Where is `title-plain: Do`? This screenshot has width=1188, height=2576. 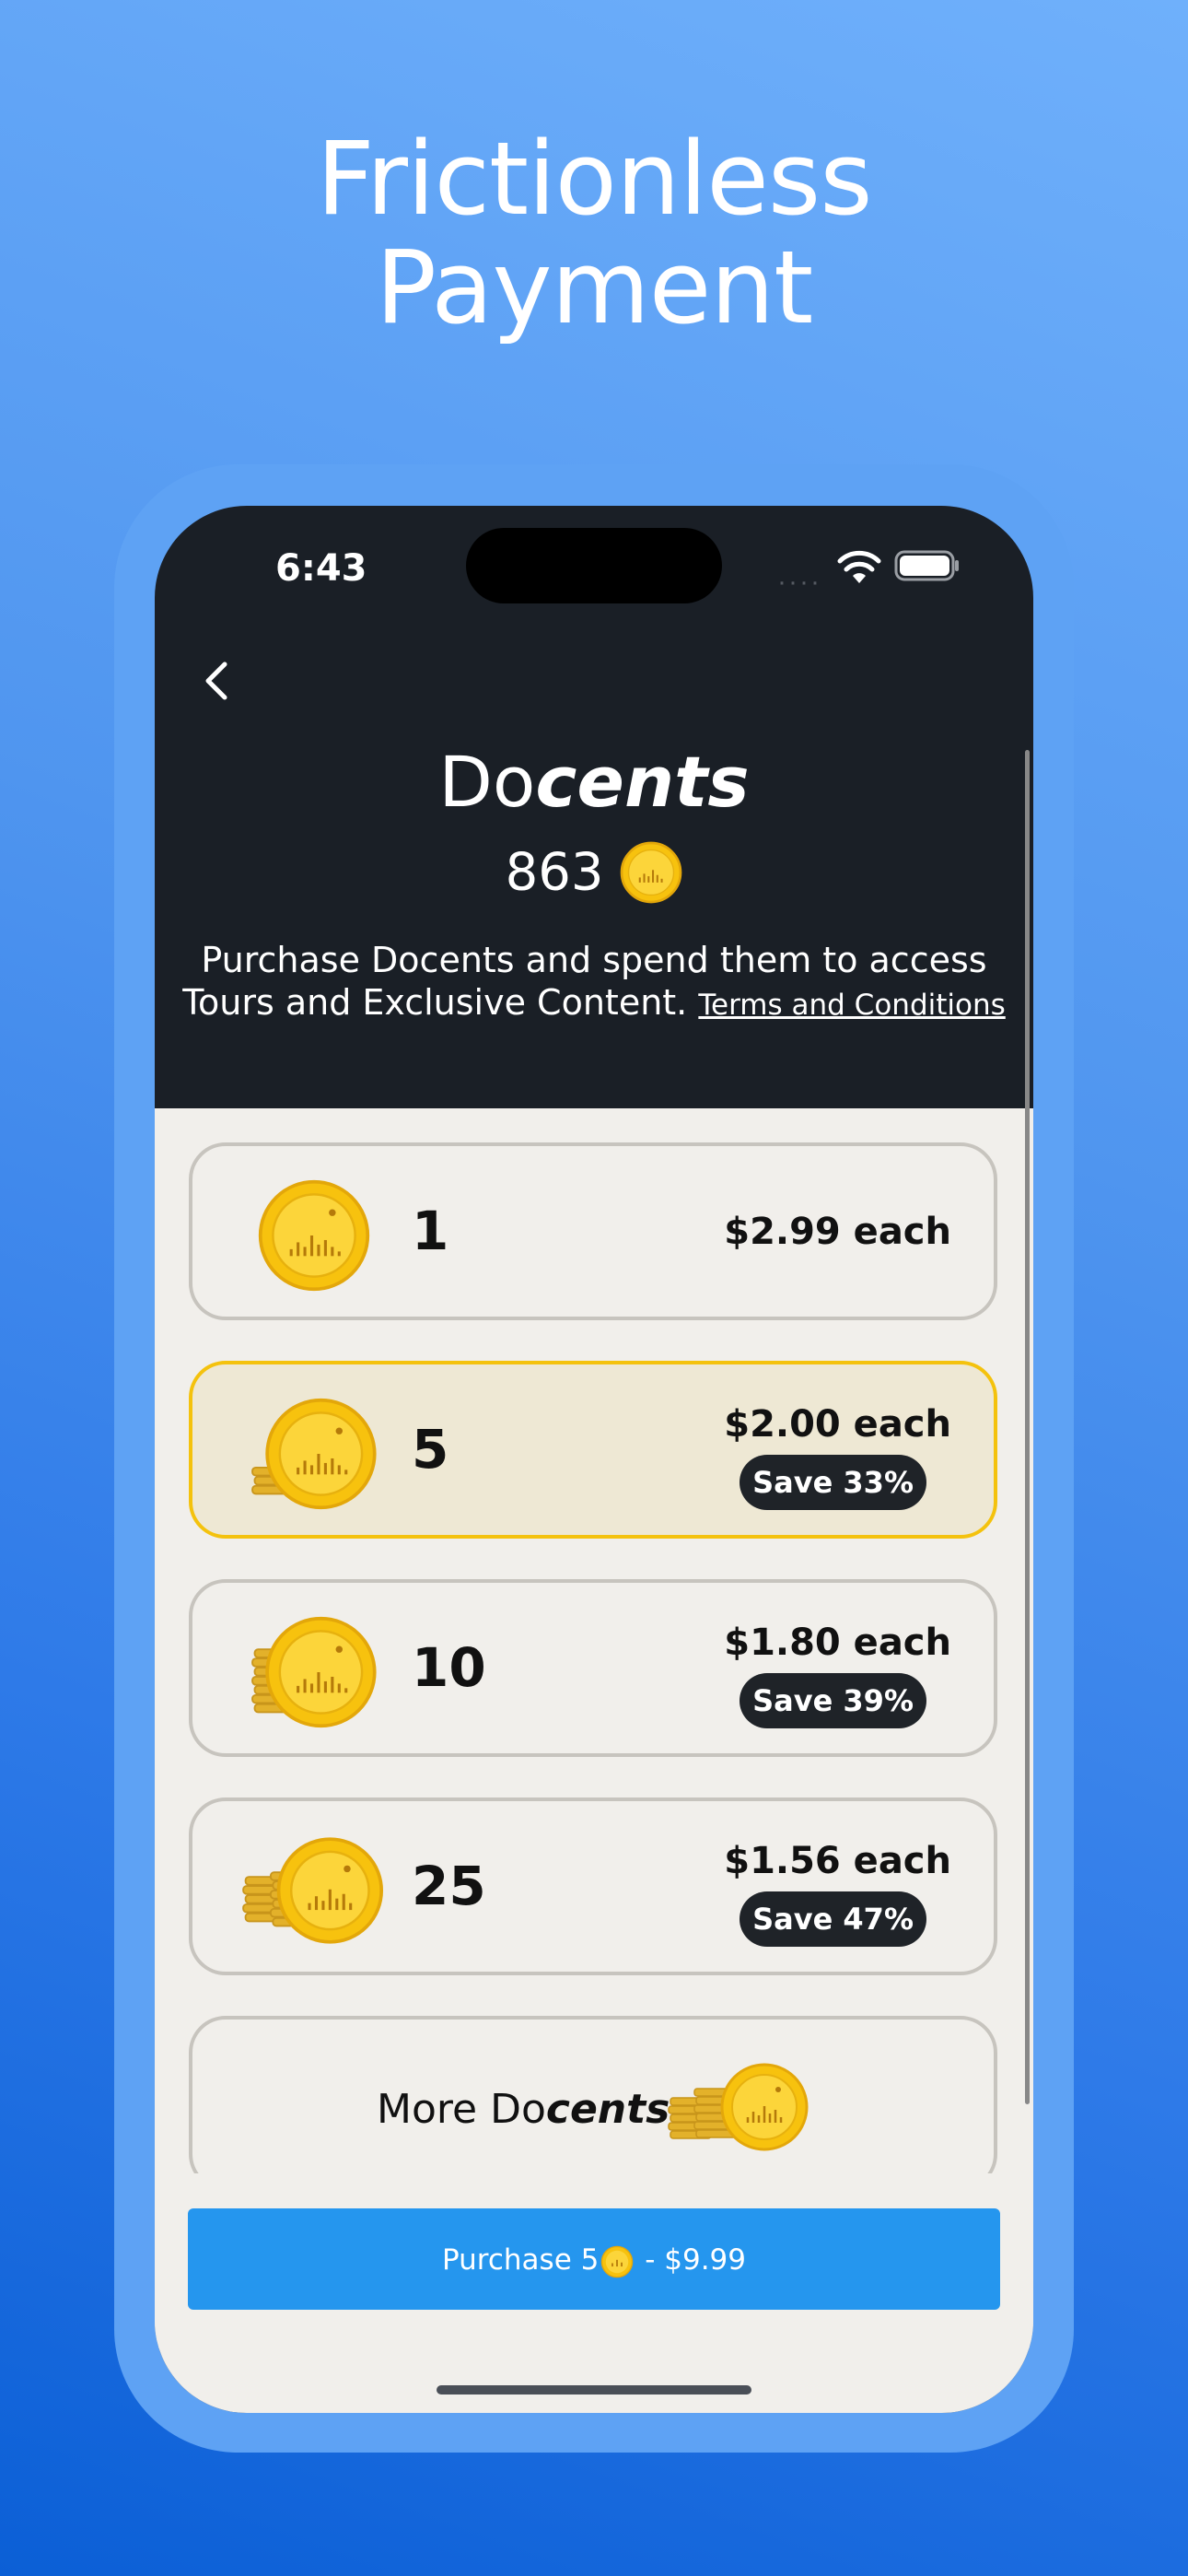
title-plain: Do is located at coordinates (487, 782).